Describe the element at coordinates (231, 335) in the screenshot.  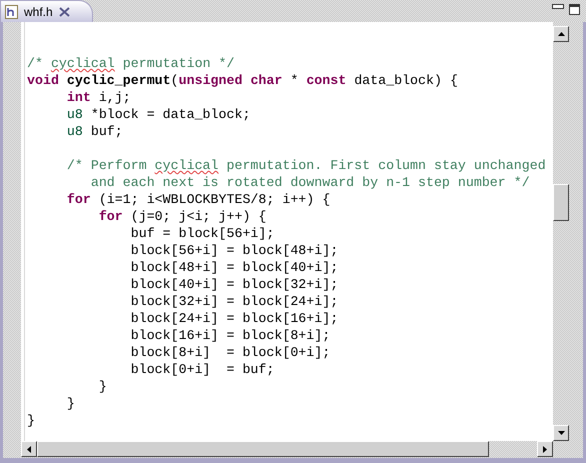
I see `code-line: block[16+i] = block[8+i];` at that location.